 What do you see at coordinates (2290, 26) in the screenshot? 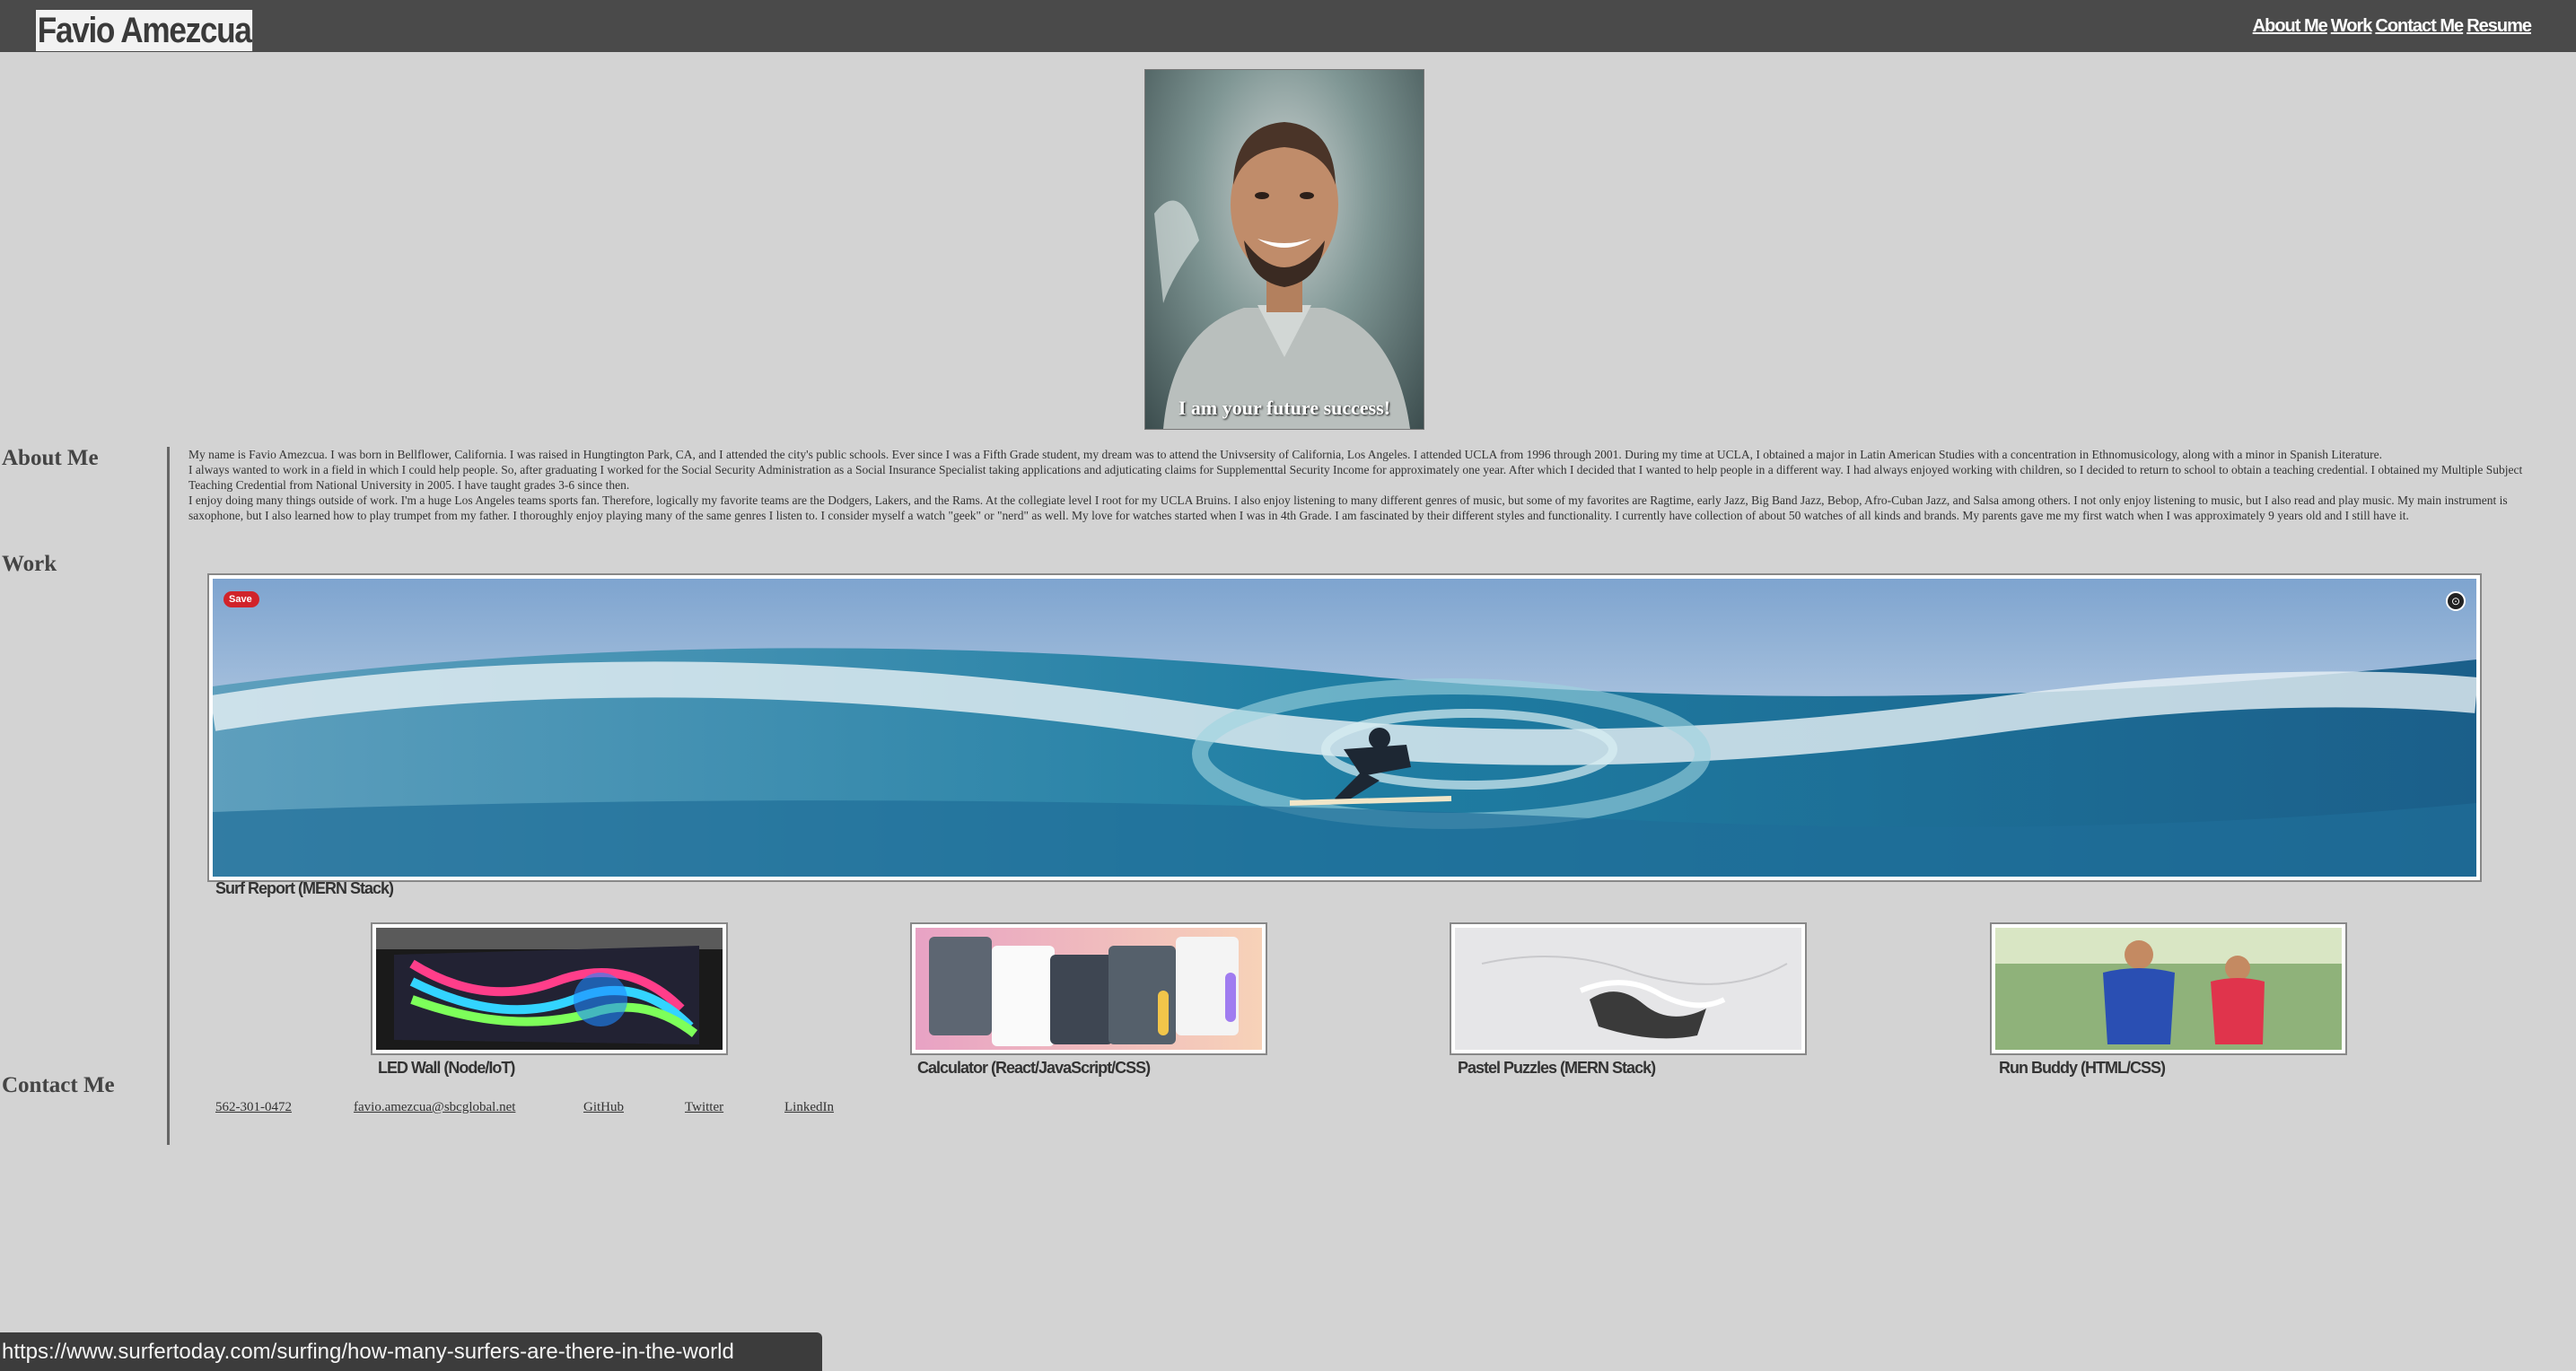
I see `nav-about-me: About Me` at bounding box center [2290, 26].